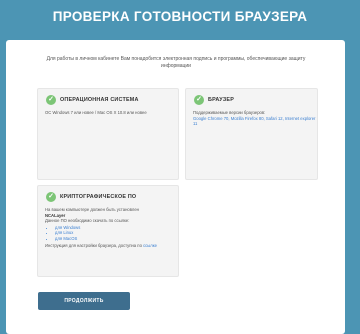 This screenshot has height=334, width=360. I want to click on header: ПРОВЕРКА ГОТОВНОСТИ БРАУЗЕРА, so click(180, 20).